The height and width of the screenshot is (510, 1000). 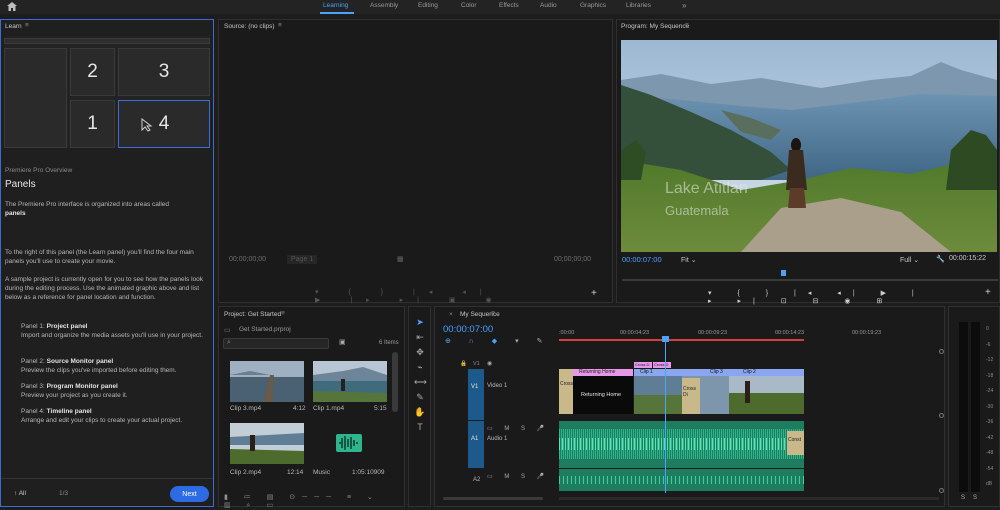 What do you see at coordinates (705, 391) in the screenshot?
I see `clip-3-on-timeline: Clip 3 Cross Di` at bounding box center [705, 391].